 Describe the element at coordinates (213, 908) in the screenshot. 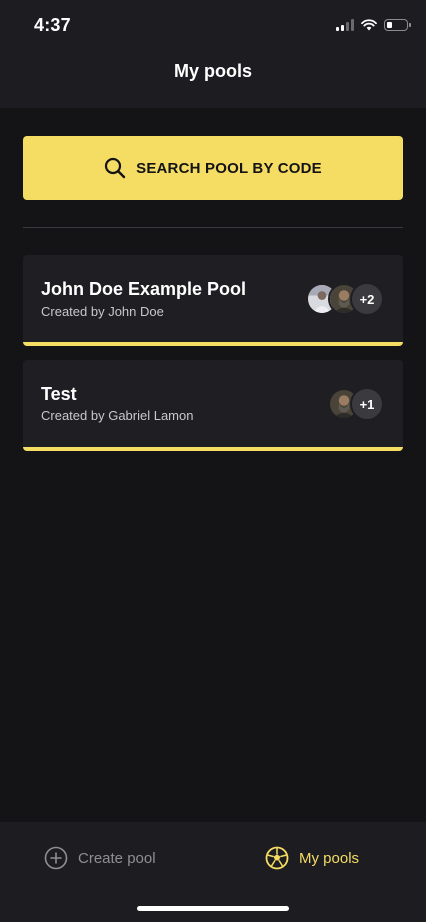

I see `home-indicator` at that location.